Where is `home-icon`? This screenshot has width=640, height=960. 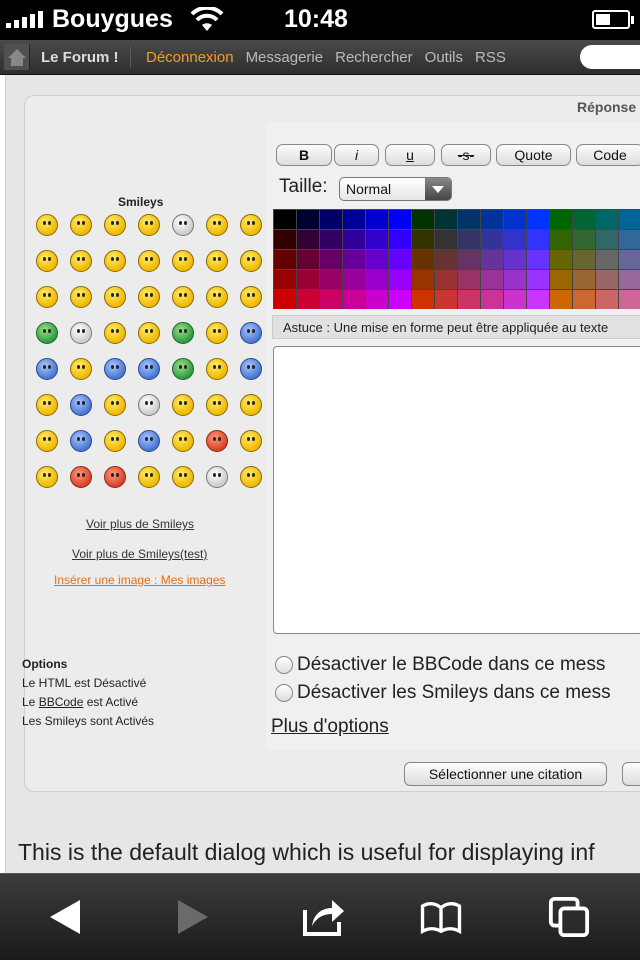 home-icon is located at coordinates (17, 57).